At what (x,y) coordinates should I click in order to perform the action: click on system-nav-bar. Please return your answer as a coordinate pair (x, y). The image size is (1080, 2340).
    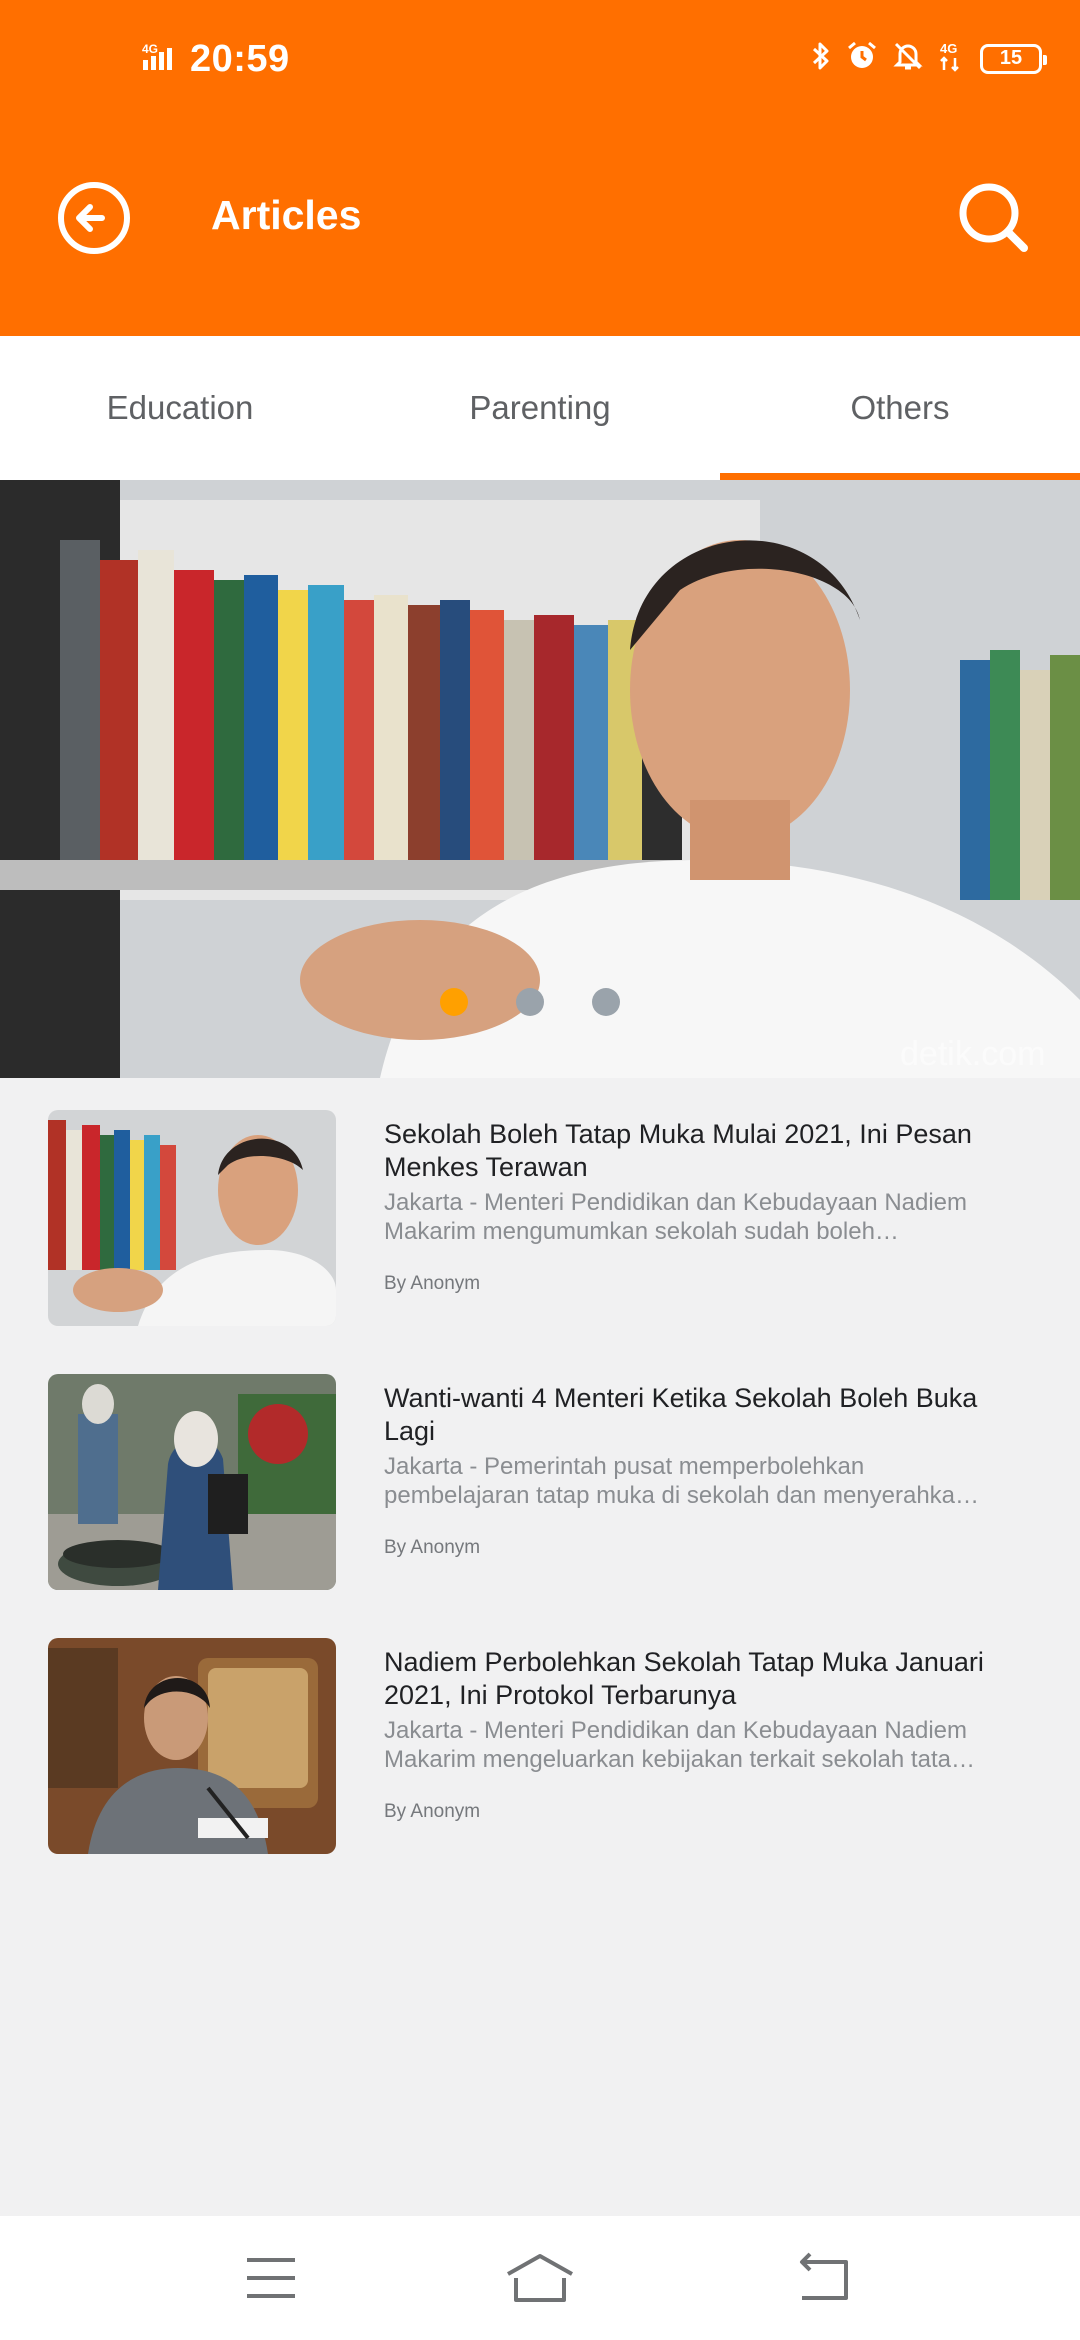
    Looking at the image, I should click on (540, 2278).